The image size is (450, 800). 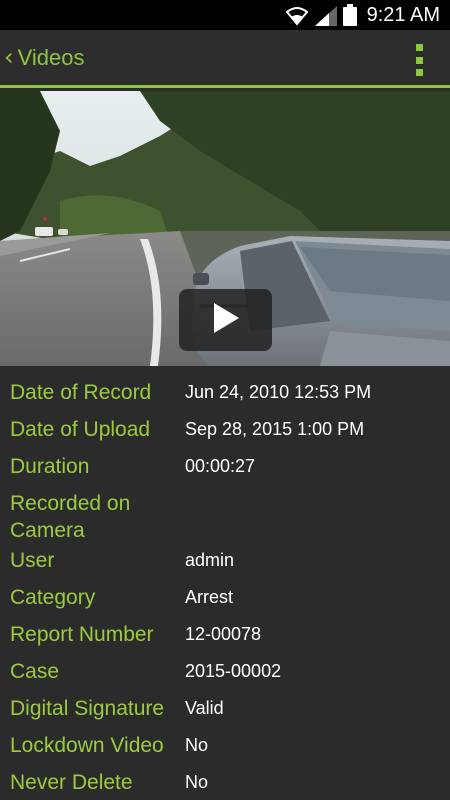 I want to click on detail-label: User, so click(x=32, y=560).